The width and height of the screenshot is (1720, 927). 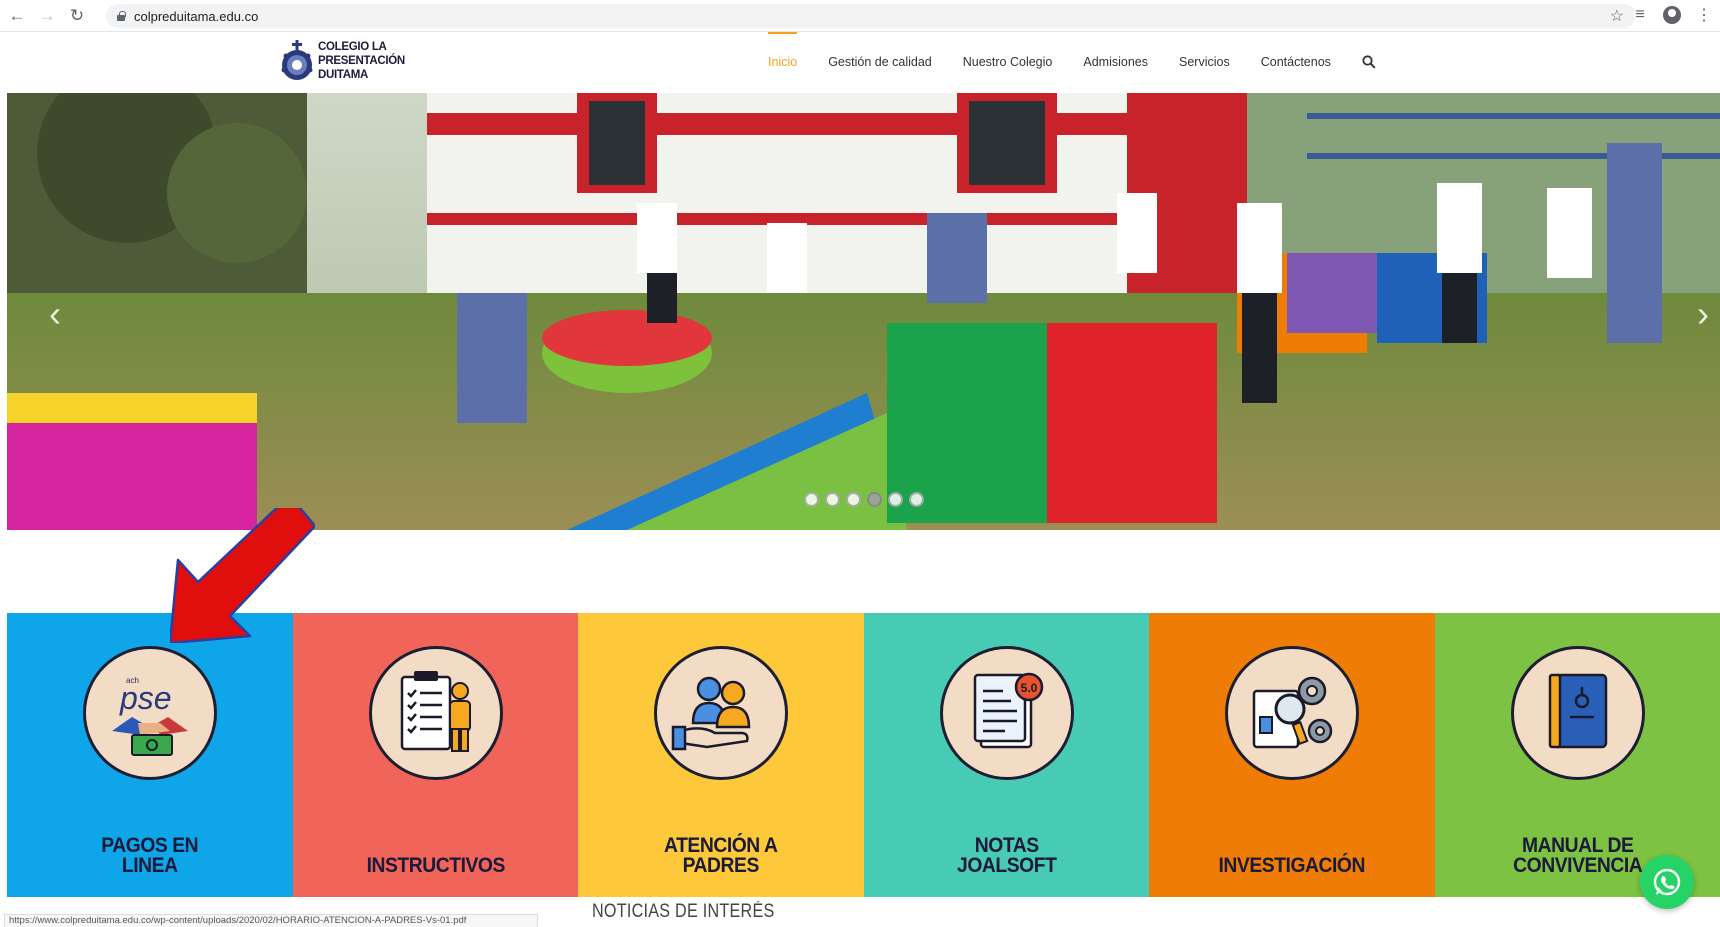 I want to click on menu-item-inicio: Inicio, so click(x=783, y=62).